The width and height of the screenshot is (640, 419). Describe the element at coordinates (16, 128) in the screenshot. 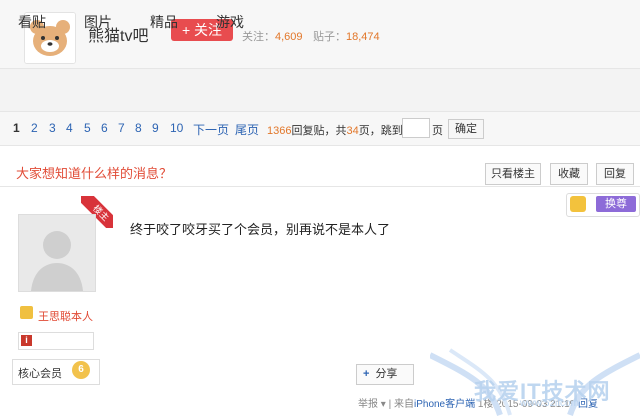

I see `page-link-current: 1` at that location.